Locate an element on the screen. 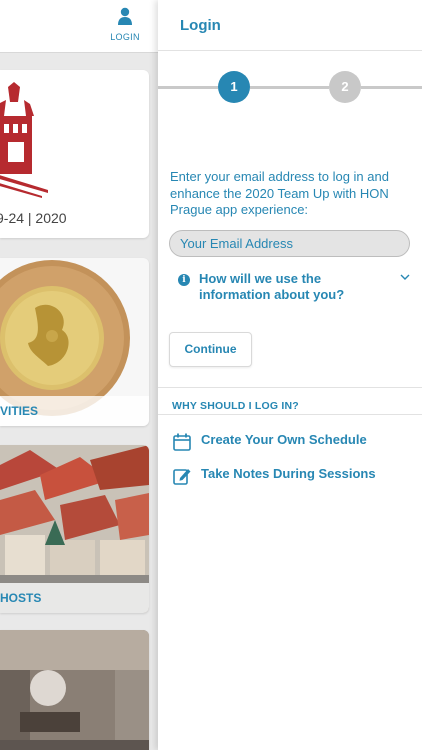 The height and width of the screenshot is (750, 422). step-track-left is located at coordinates (188, 87).